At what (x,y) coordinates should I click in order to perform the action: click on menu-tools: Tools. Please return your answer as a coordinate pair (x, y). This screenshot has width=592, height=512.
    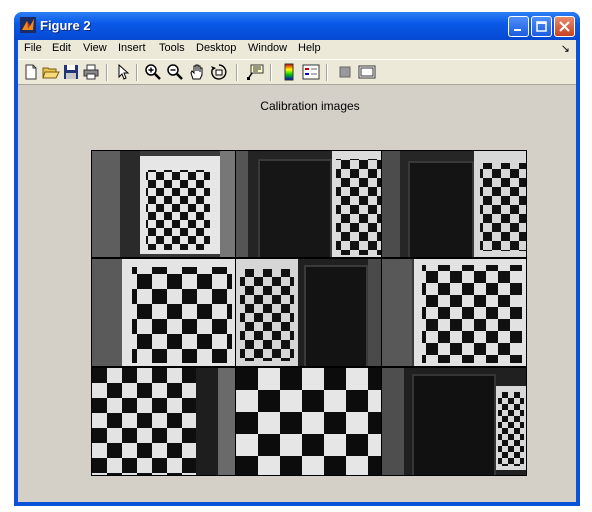
    Looking at the image, I should click on (172, 48).